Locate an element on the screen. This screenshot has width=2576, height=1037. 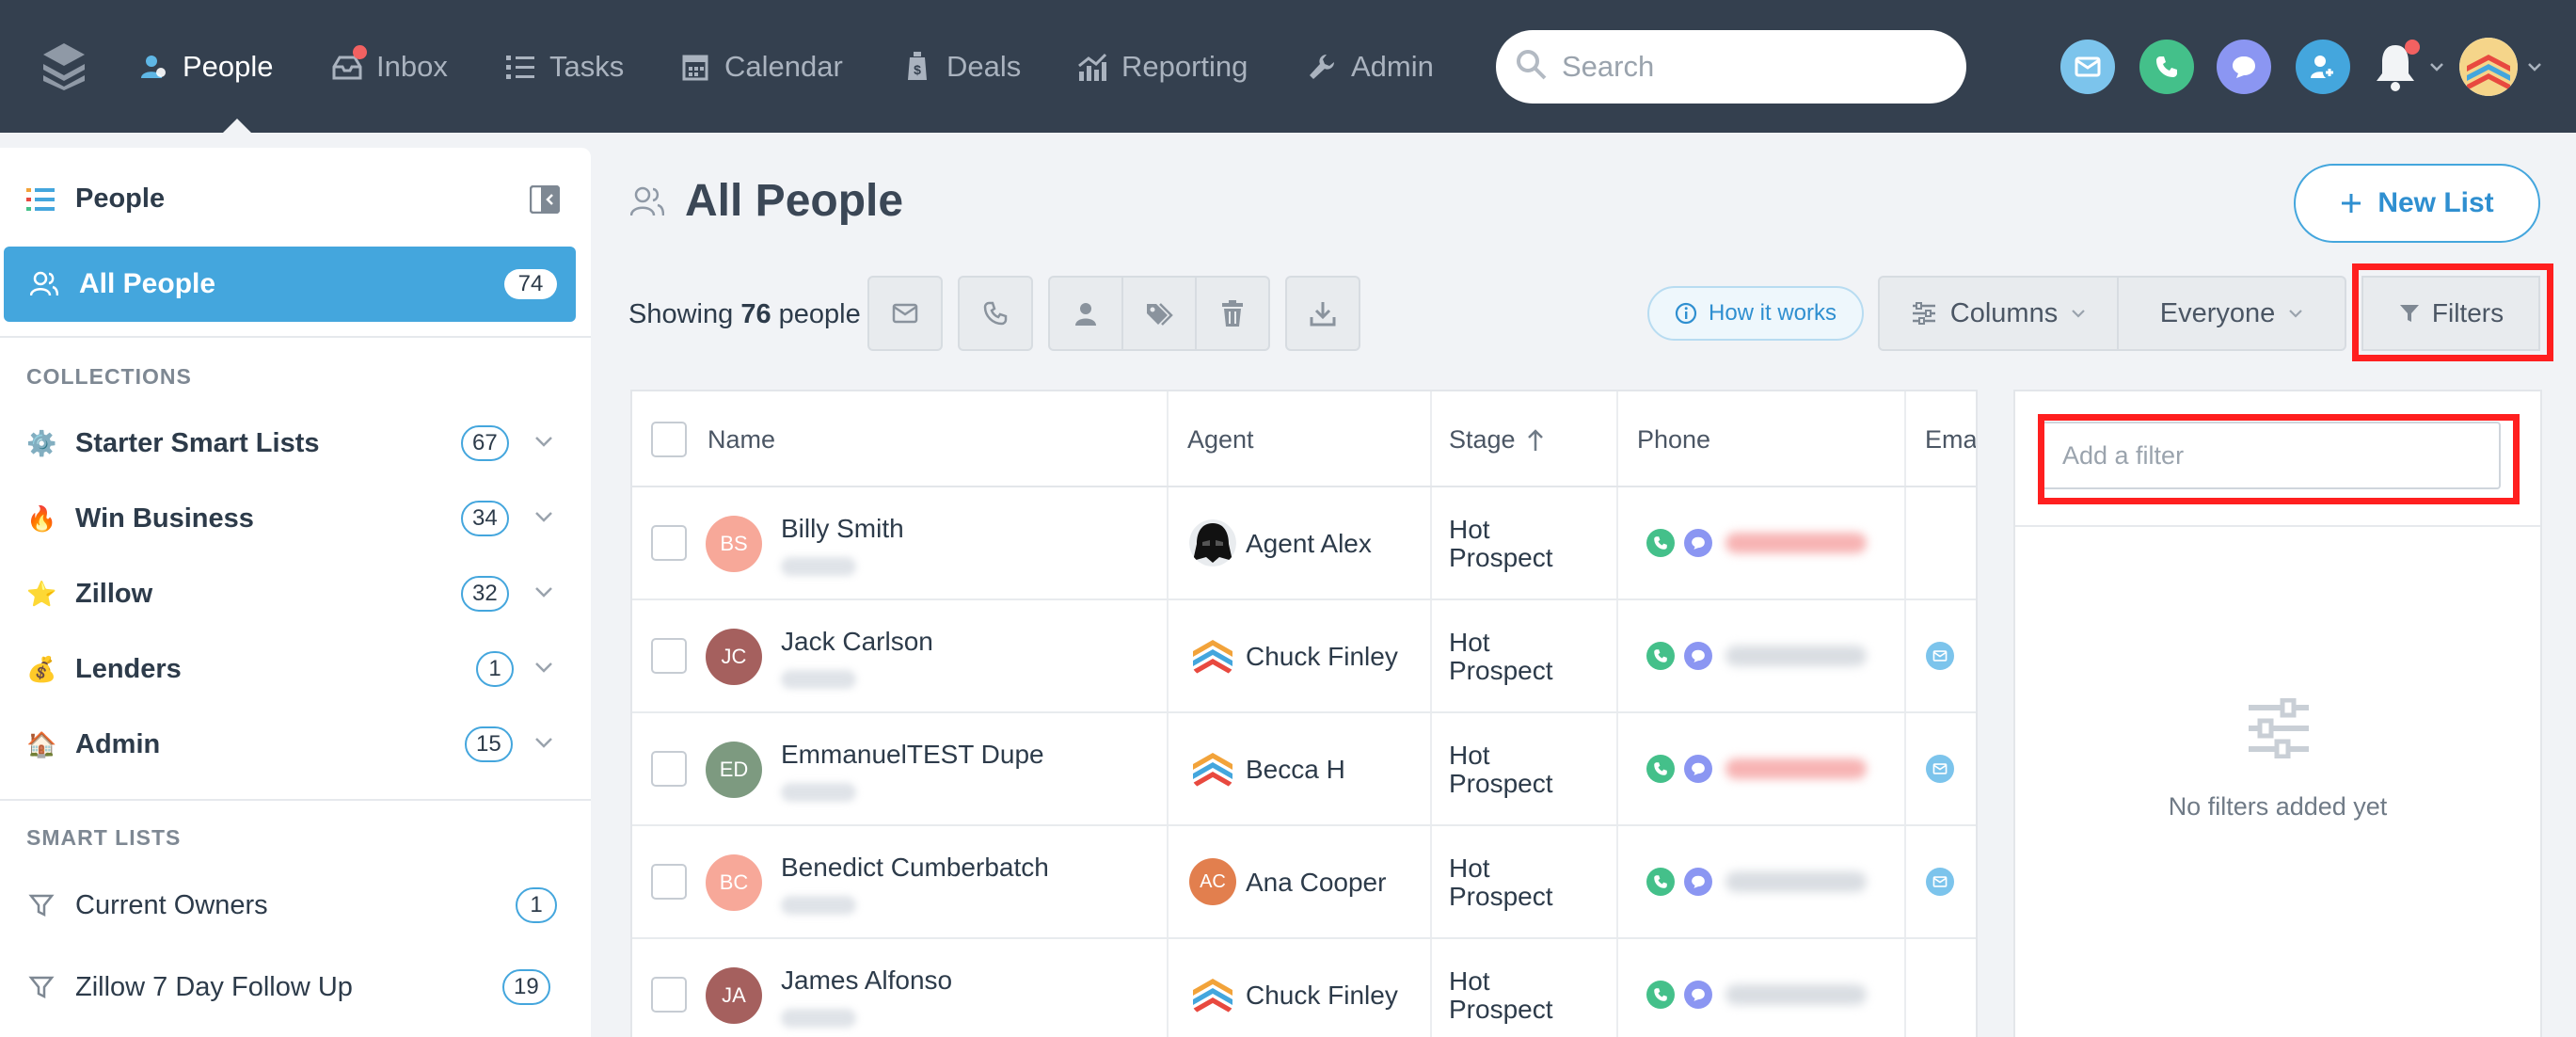
person-source-redacted is located at coordinates (818, 566).